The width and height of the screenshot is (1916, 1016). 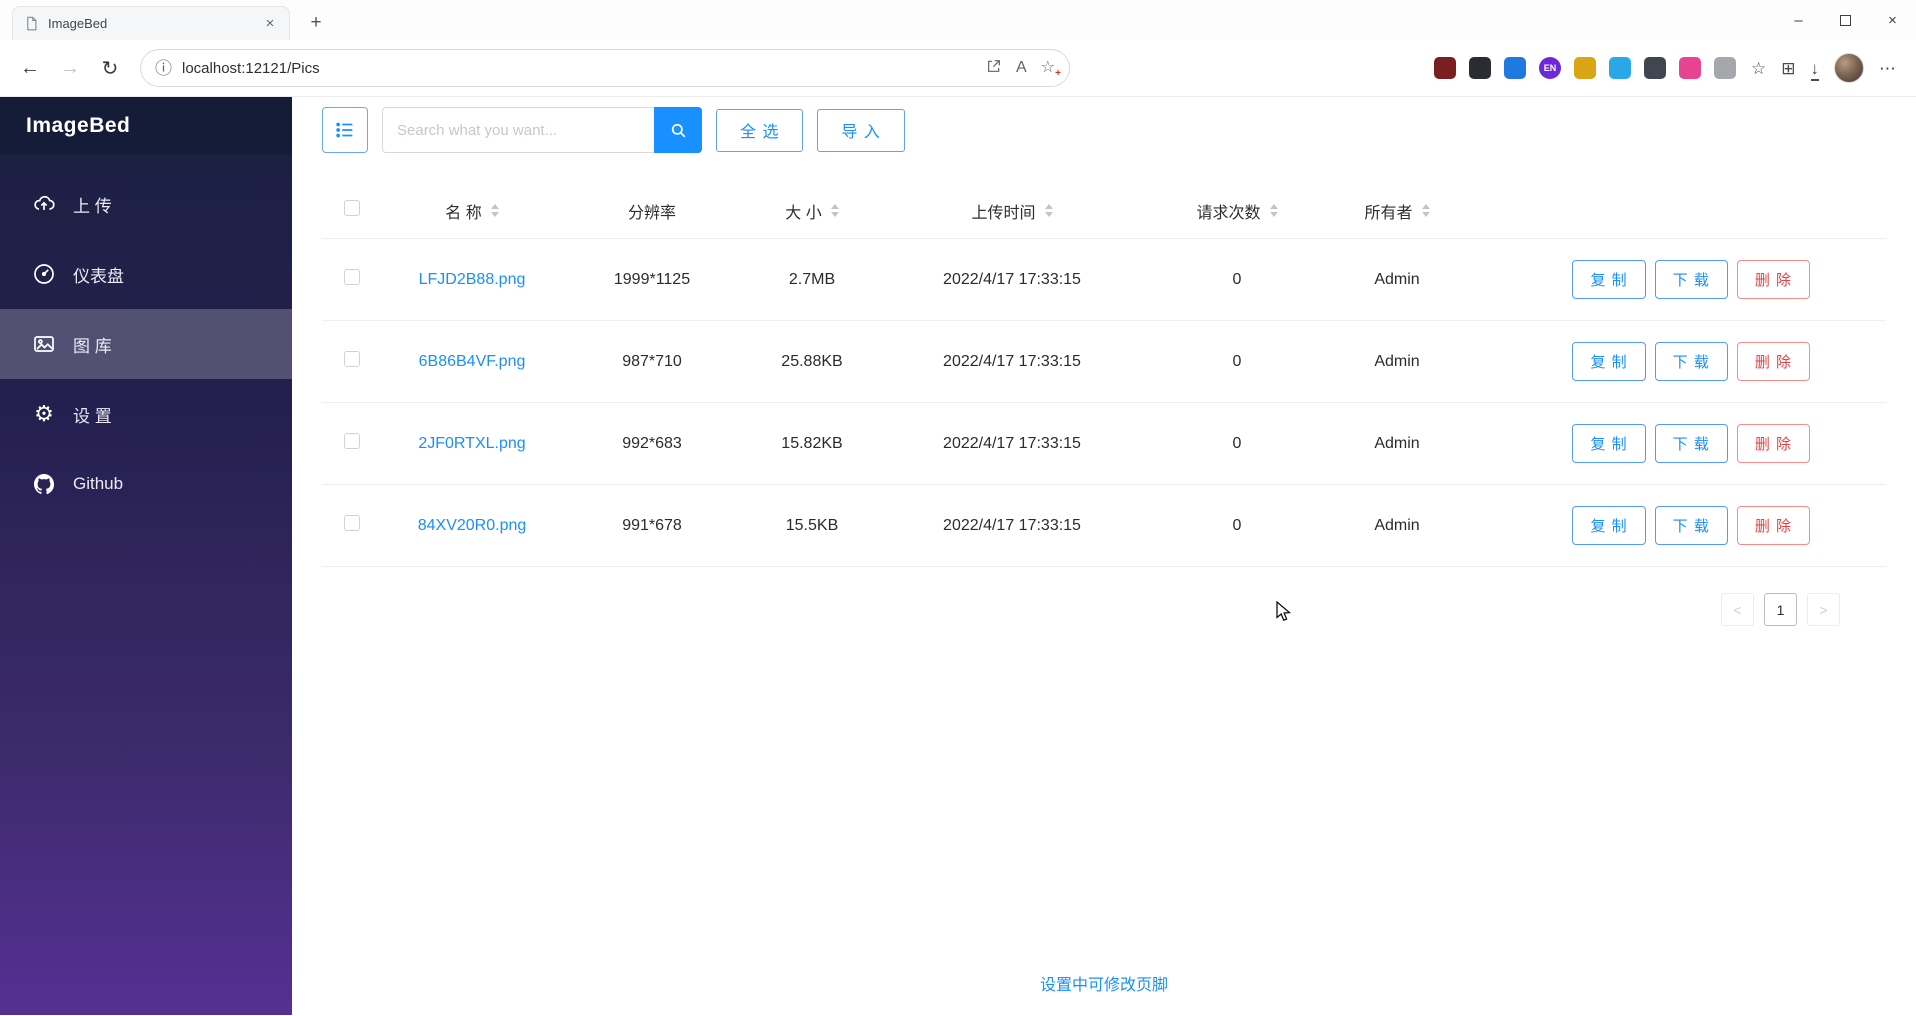 What do you see at coordinates (1823, 609) in the screenshot?
I see `next-page-button: >` at bounding box center [1823, 609].